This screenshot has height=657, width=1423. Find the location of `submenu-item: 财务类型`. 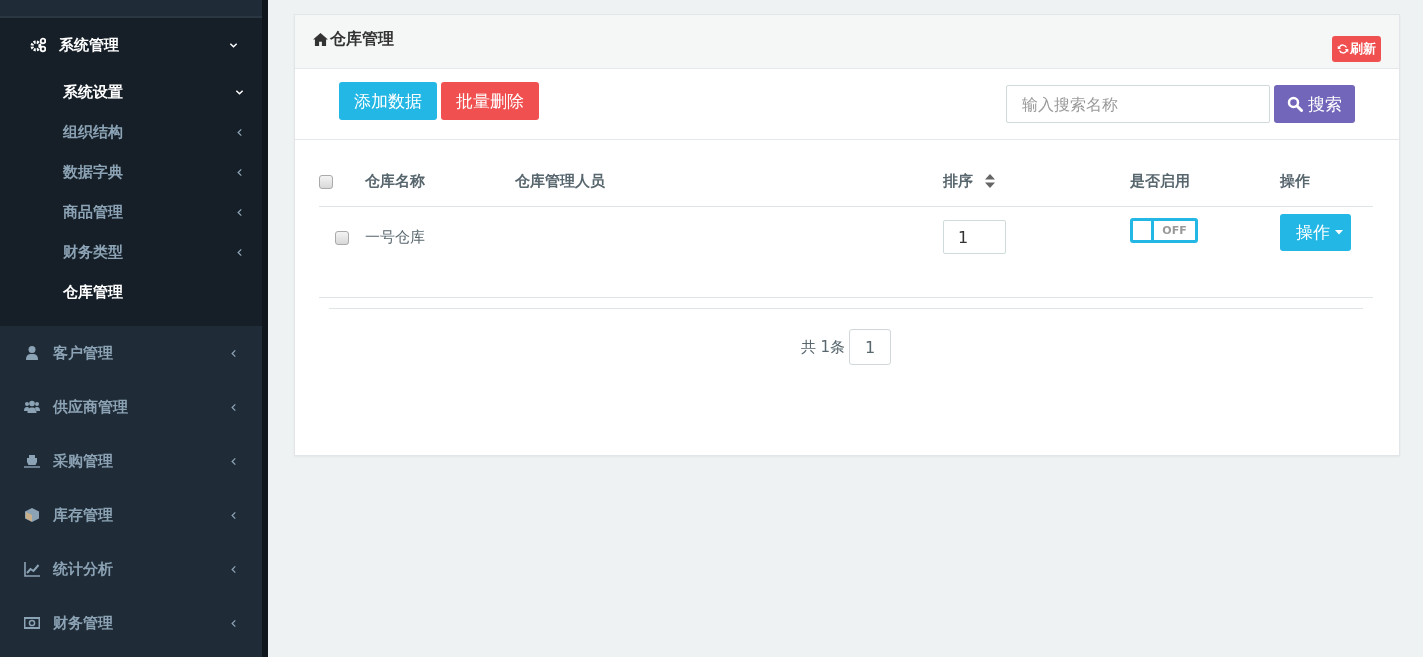

submenu-item: 财务类型 is located at coordinates (131, 252).